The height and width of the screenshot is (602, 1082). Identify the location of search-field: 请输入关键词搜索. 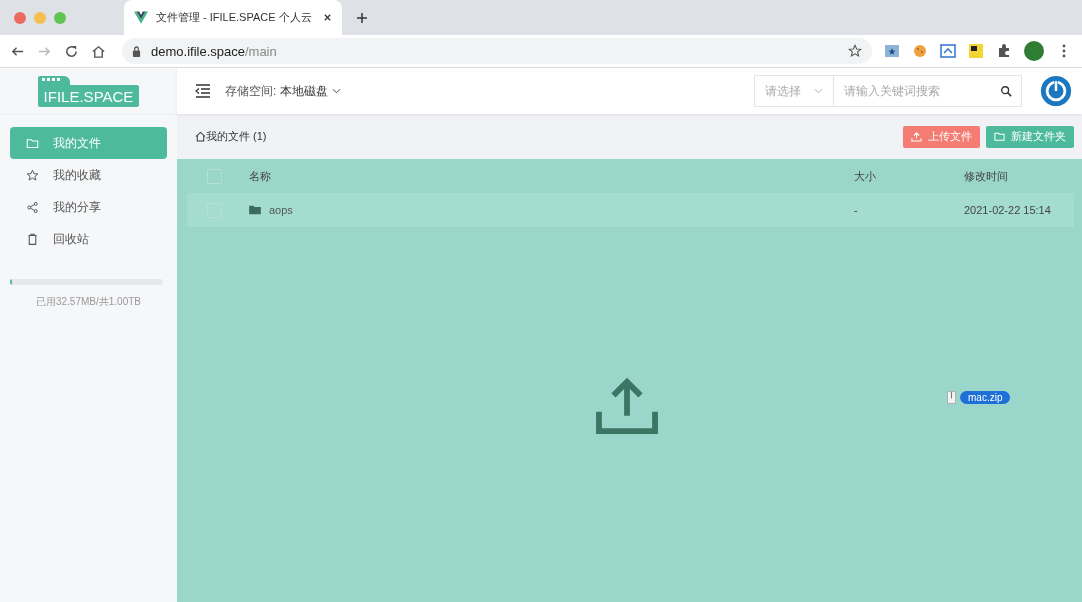
(928, 91).